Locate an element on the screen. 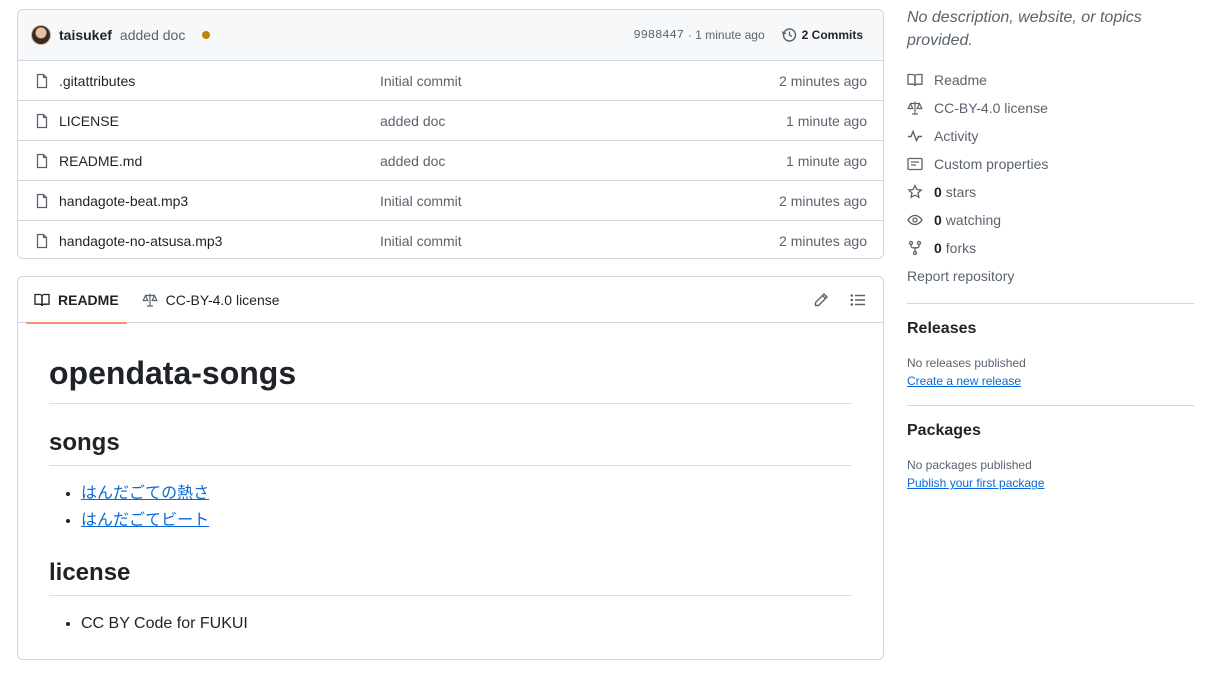 Image resolution: width=1220 pixels, height=676 pixels. sidebar-watching-link: 0 watching is located at coordinates (1050, 220).